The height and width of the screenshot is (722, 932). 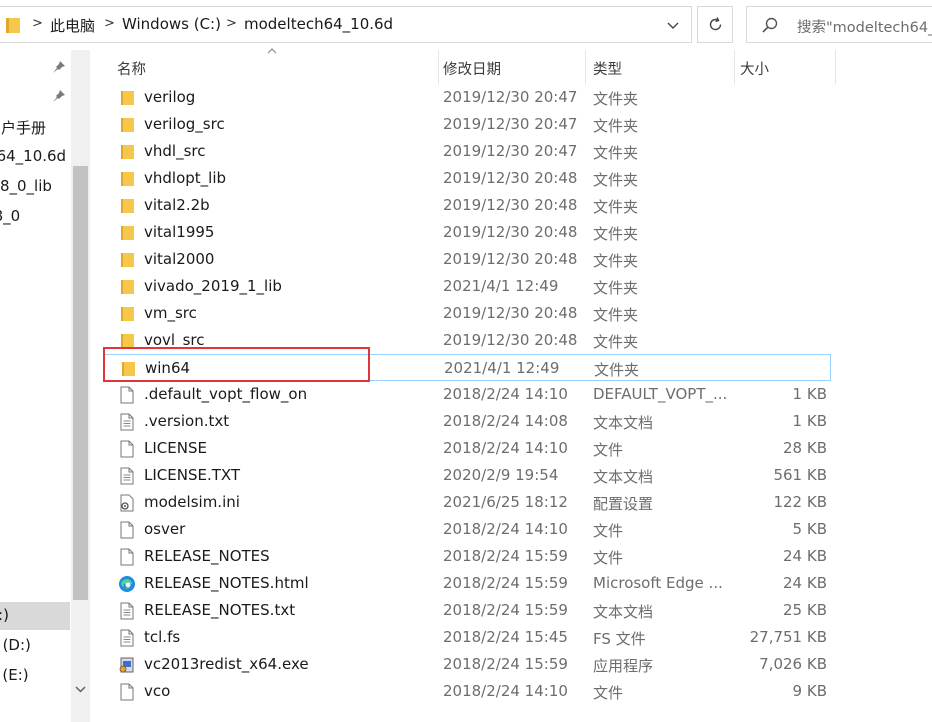 What do you see at coordinates (72, 25) in the screenshot?
I see `breadcrumb-this-pc: 此电脑` at bounding box center [72, 25].